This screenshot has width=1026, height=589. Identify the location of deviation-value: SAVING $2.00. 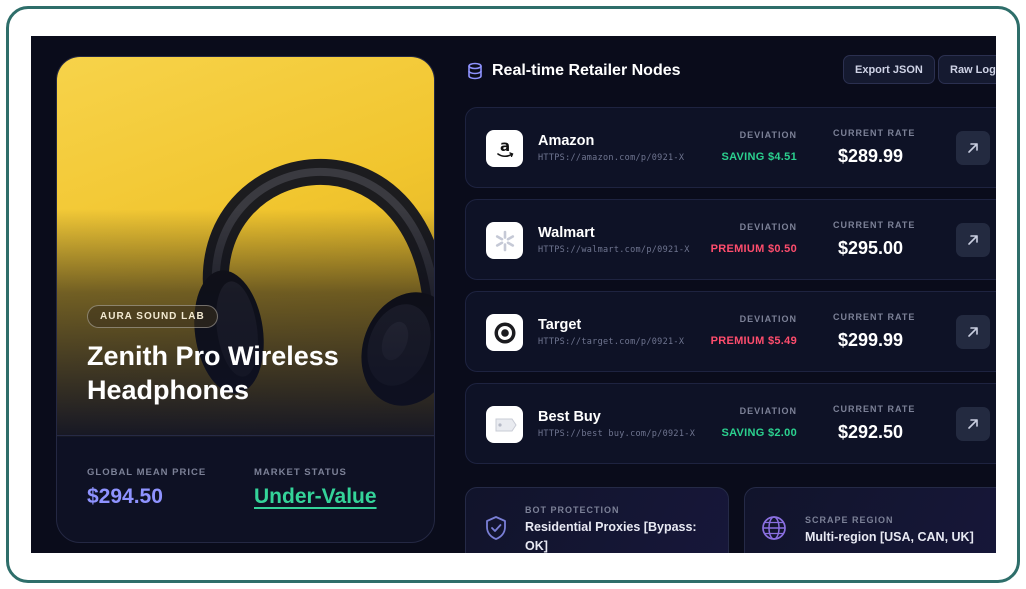
(759, 433).